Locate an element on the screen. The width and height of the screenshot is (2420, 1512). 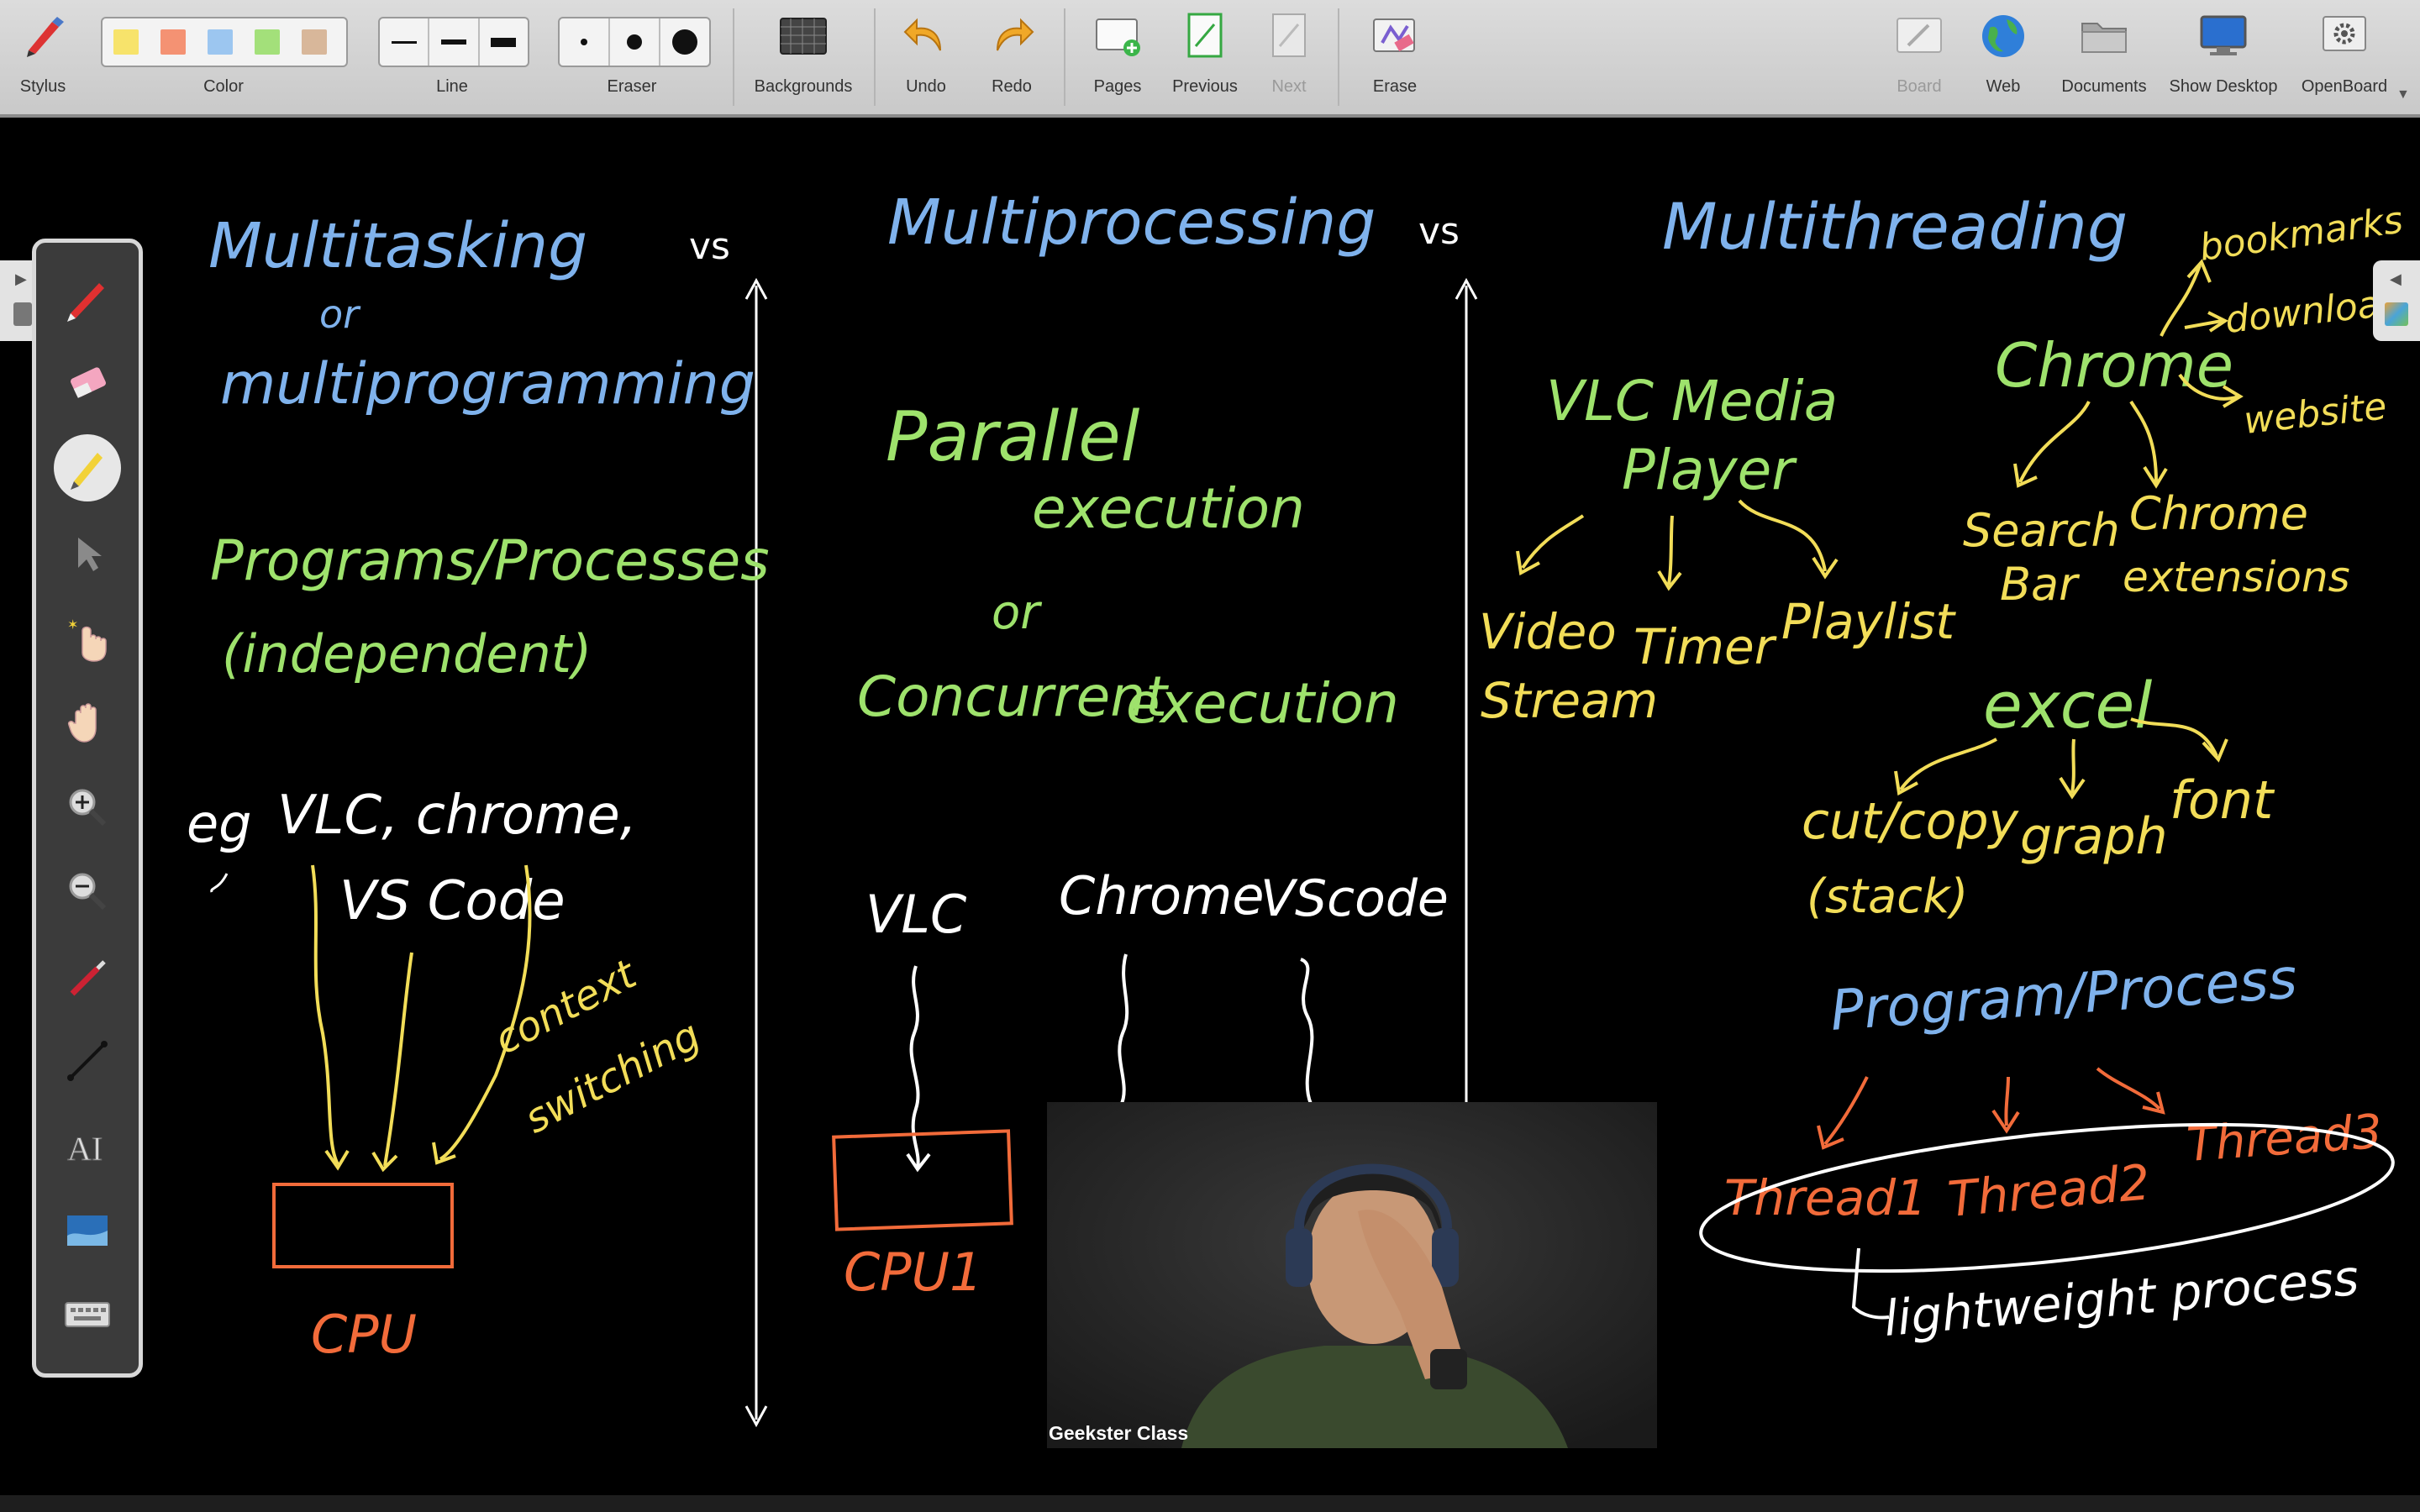
line-tool is located at coordinates (87, 1061).